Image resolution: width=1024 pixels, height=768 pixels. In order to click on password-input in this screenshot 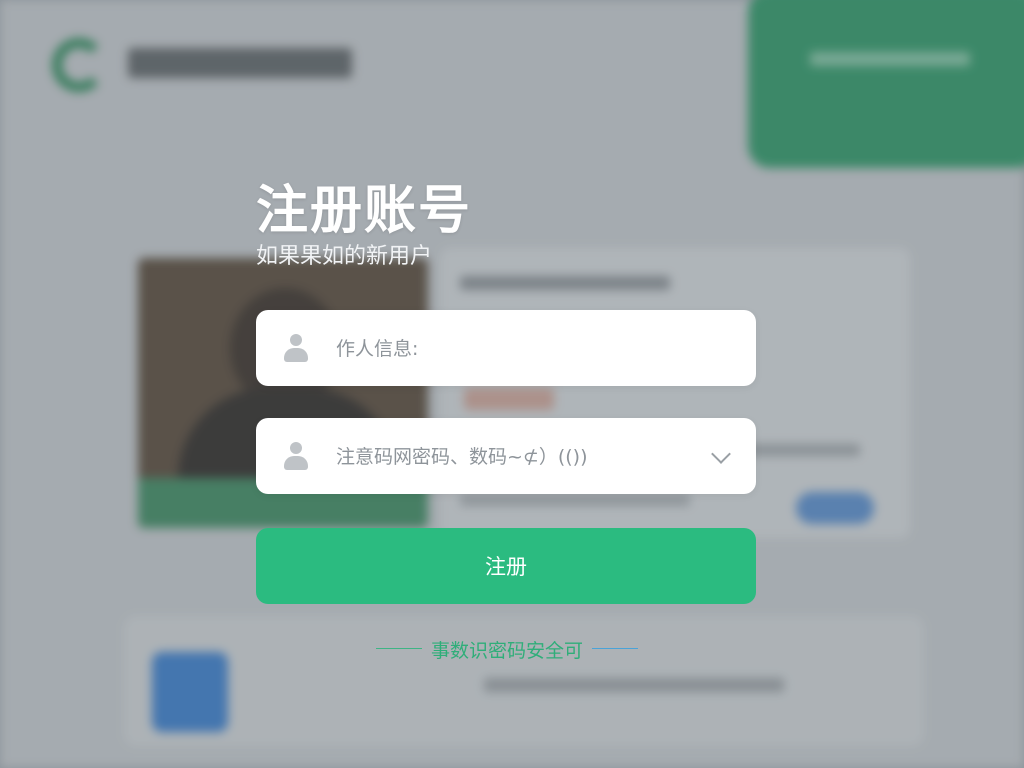, I will do `click(521, 457)`.